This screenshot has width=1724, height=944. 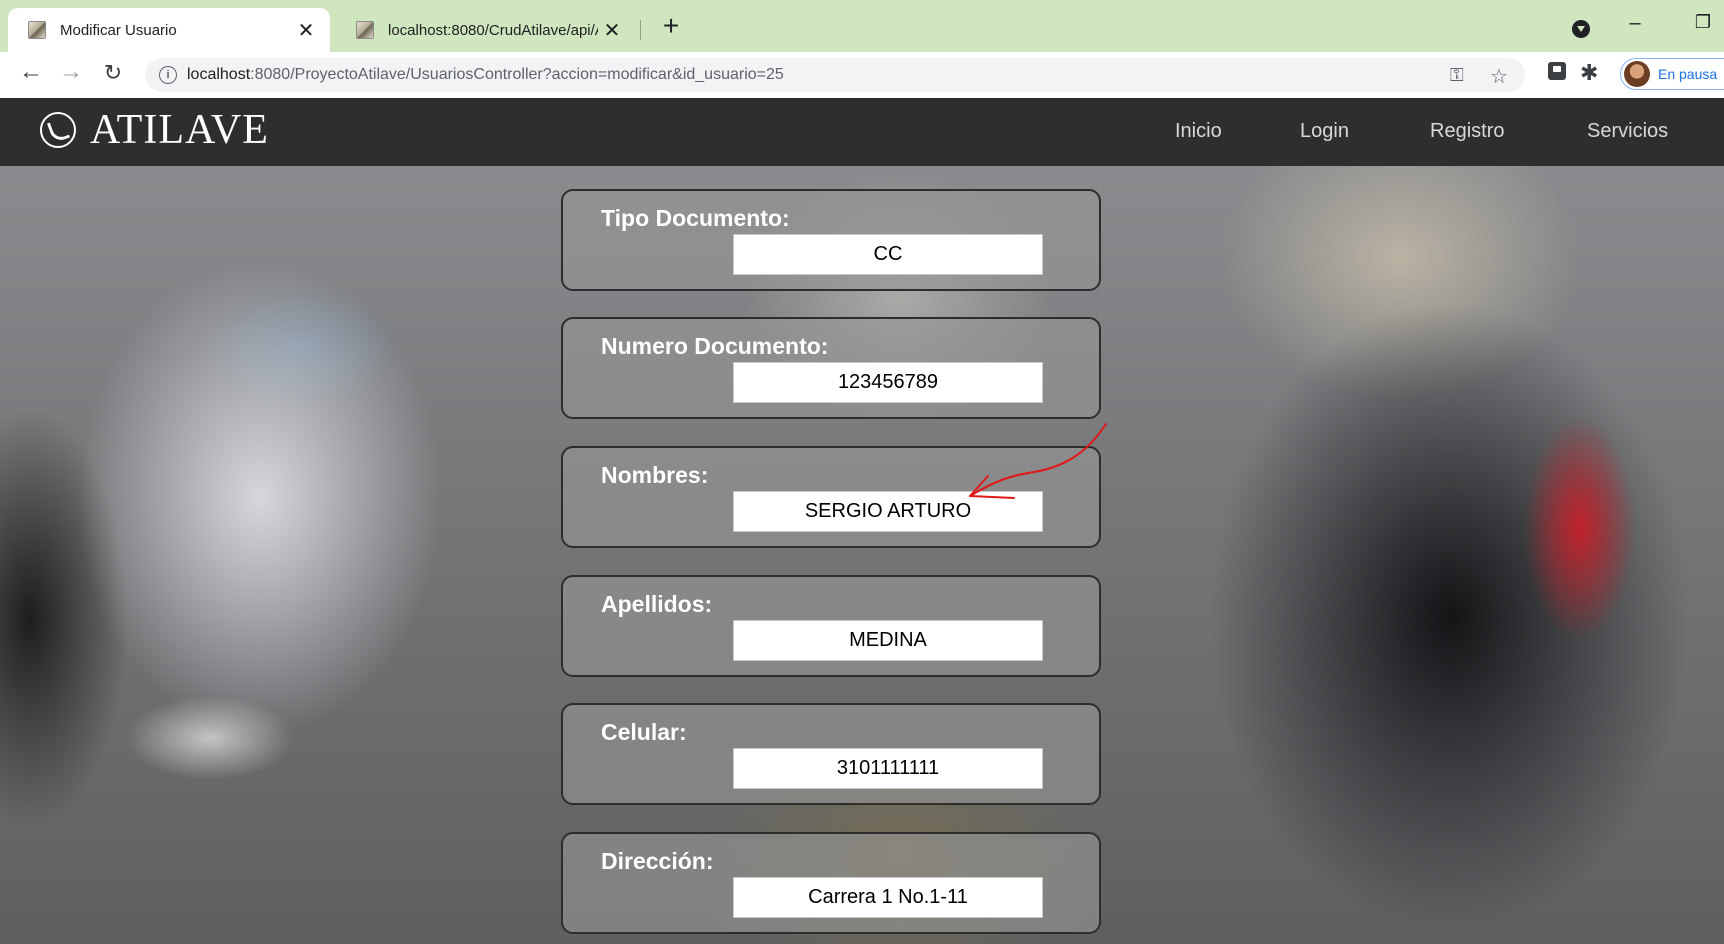 I want to click on profile-status-label: En pausa, so click(x=1688, y=74).